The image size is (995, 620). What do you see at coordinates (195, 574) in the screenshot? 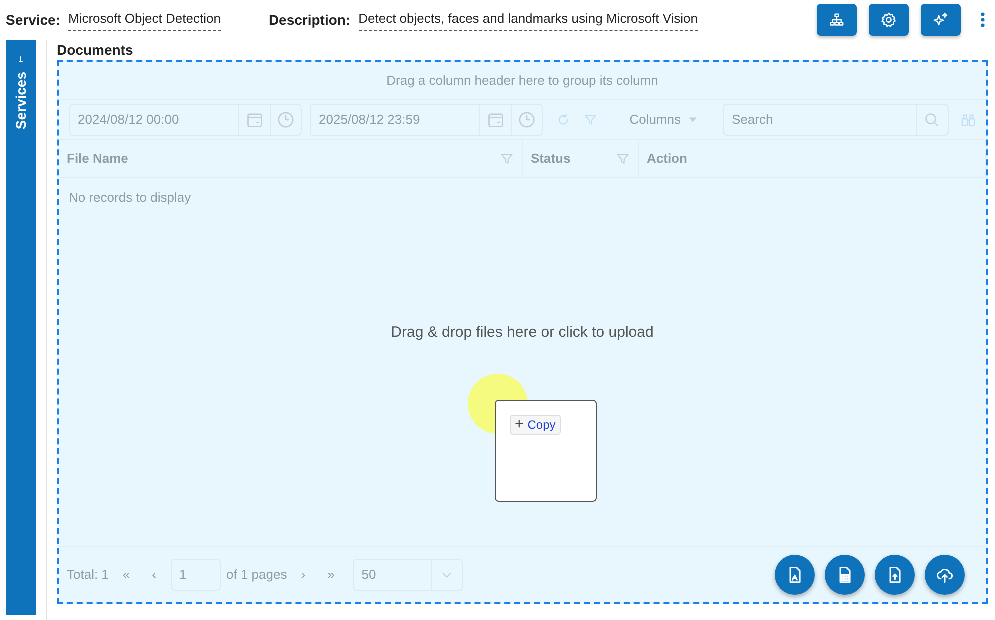
I see `page-number-field: 1` at bounding box center [195, 574].